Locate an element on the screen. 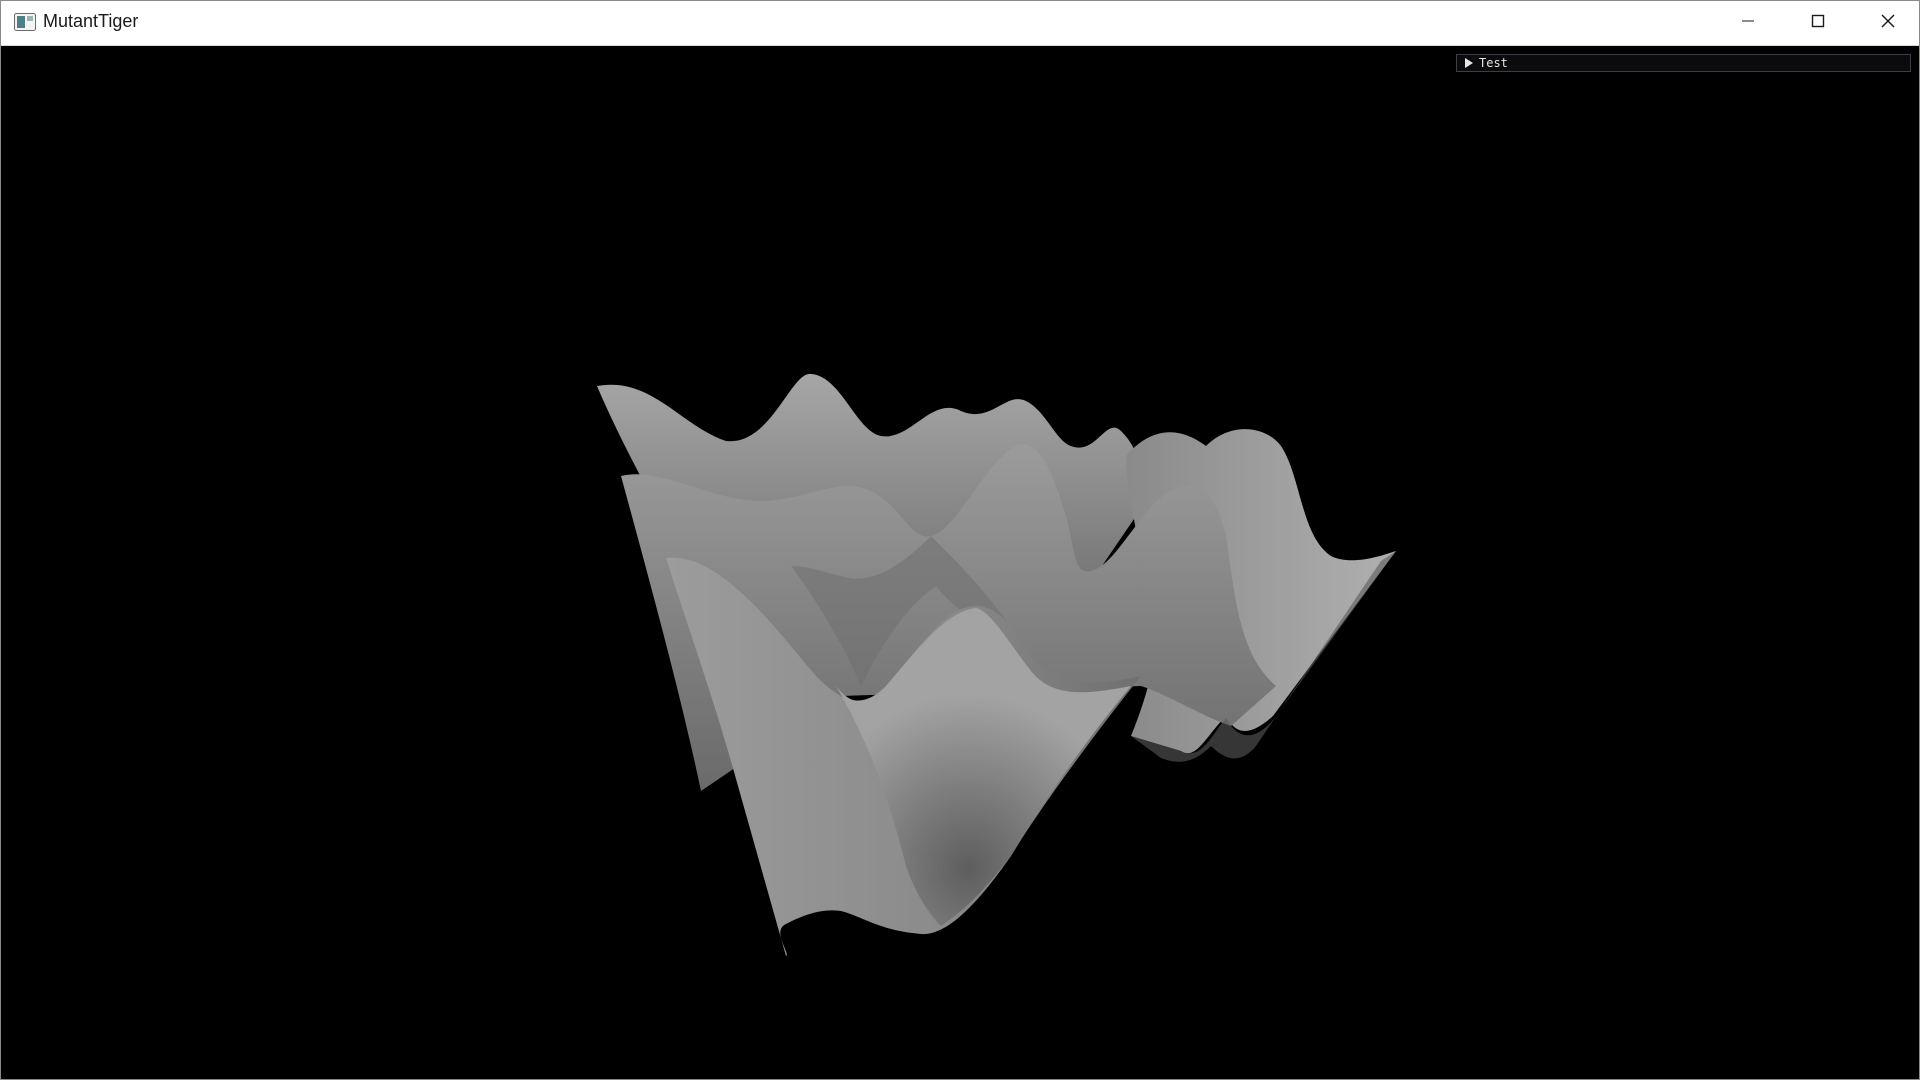 The width and height of the screenshot is (1920, 1080). minimize-button is located at coordinates (1748, 23).